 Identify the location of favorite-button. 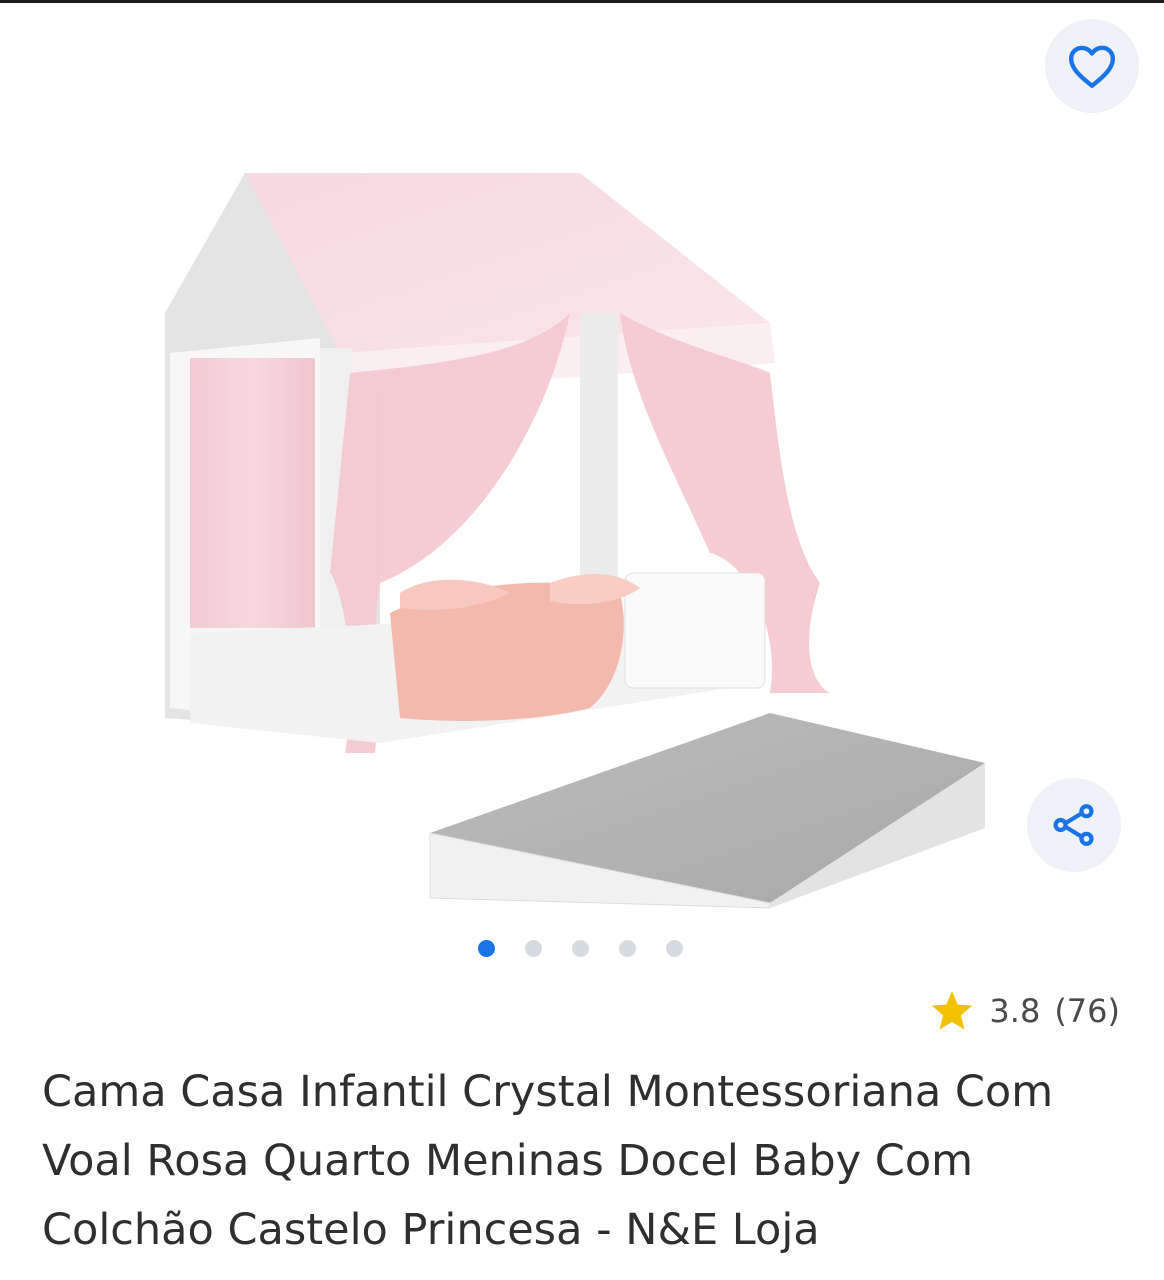
(1092, 66).